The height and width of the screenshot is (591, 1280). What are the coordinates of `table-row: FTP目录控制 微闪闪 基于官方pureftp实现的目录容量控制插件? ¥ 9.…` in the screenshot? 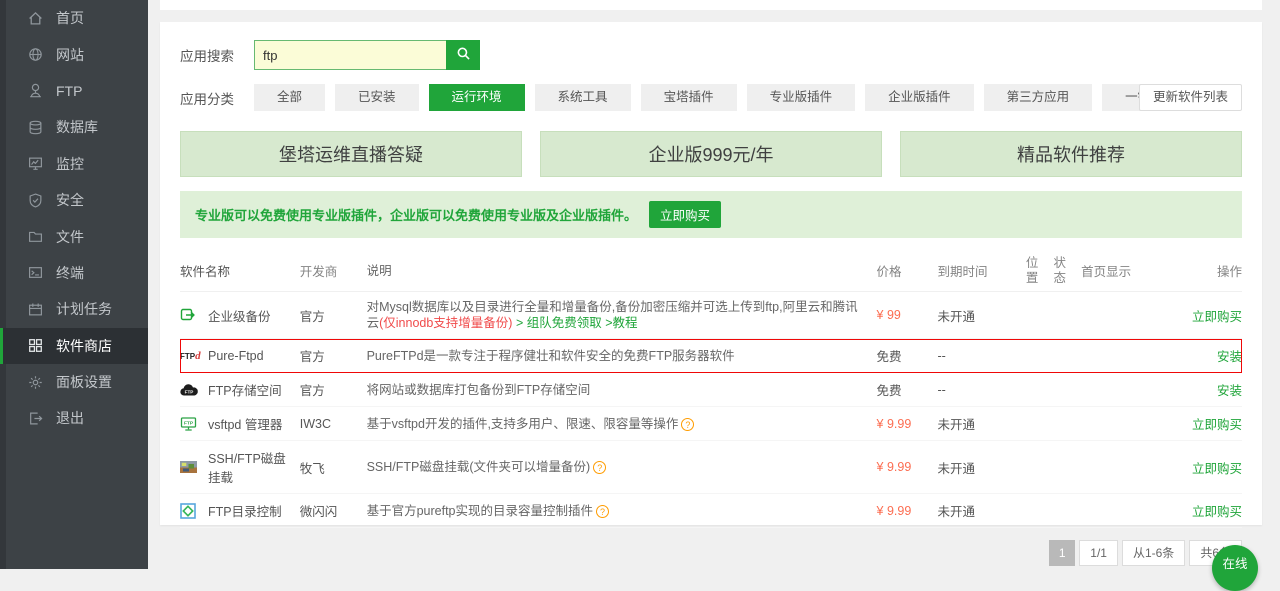 It's located at (711, 511).